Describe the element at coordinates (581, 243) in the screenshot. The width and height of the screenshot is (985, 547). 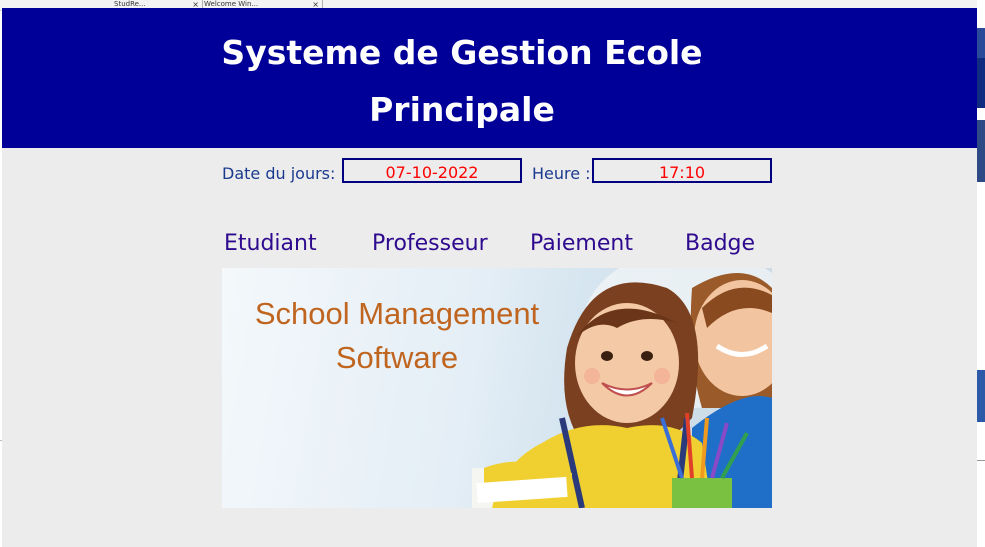
I see `nav-paiement: Paiement` at that location.